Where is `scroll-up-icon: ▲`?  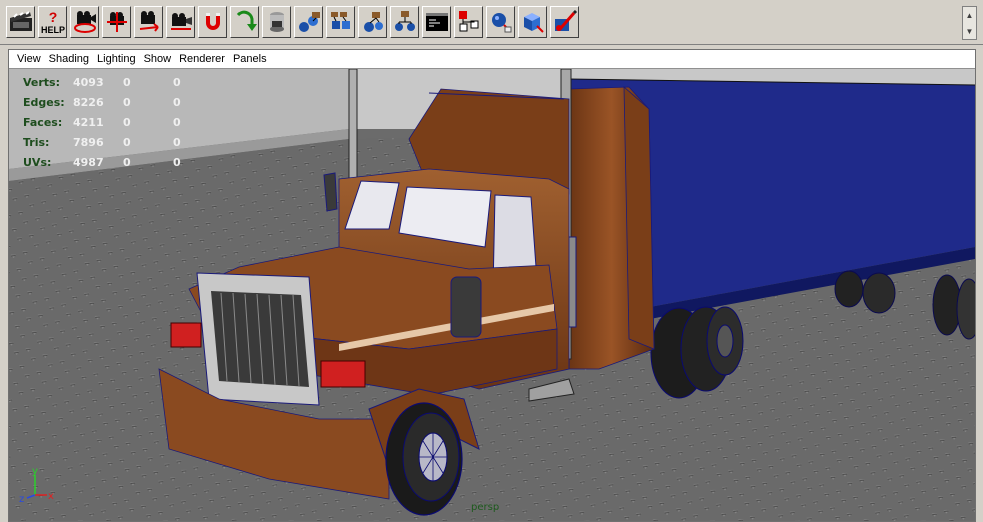
scroll-up-icon: ▲ is located at coordinates (969, 15).